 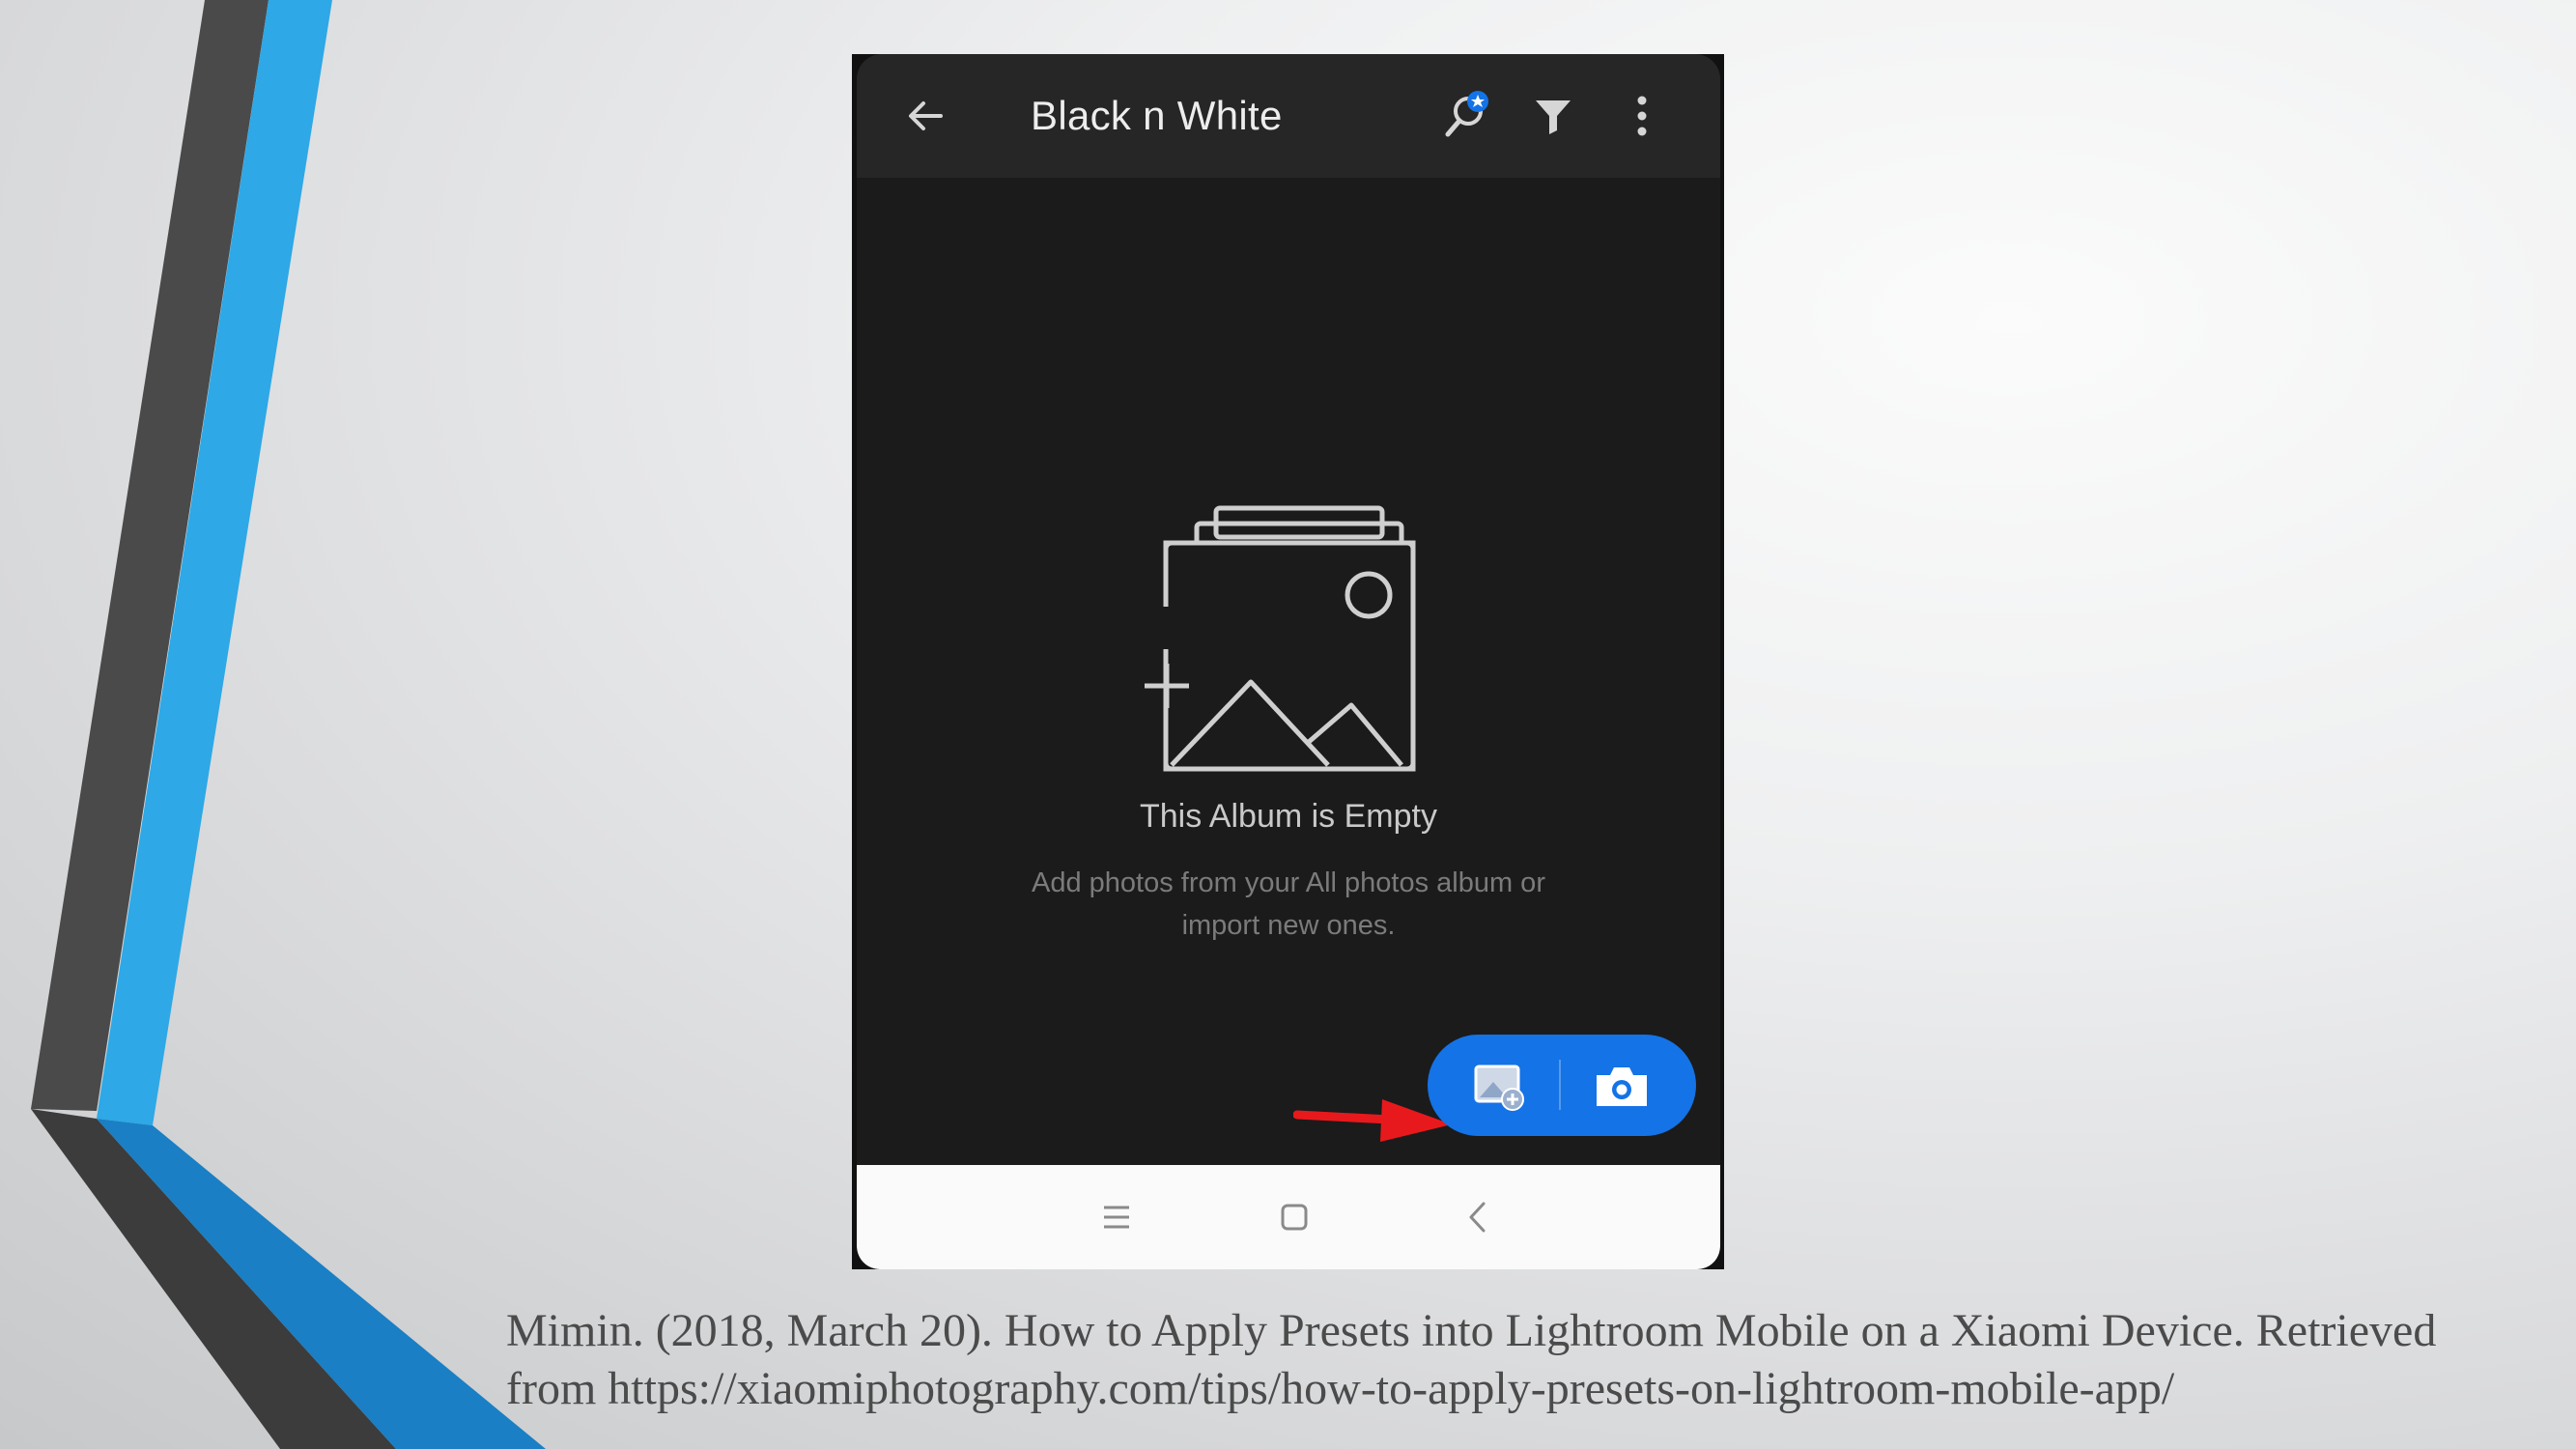 I want to click on camera-button, so click(x=1622, y=1085).